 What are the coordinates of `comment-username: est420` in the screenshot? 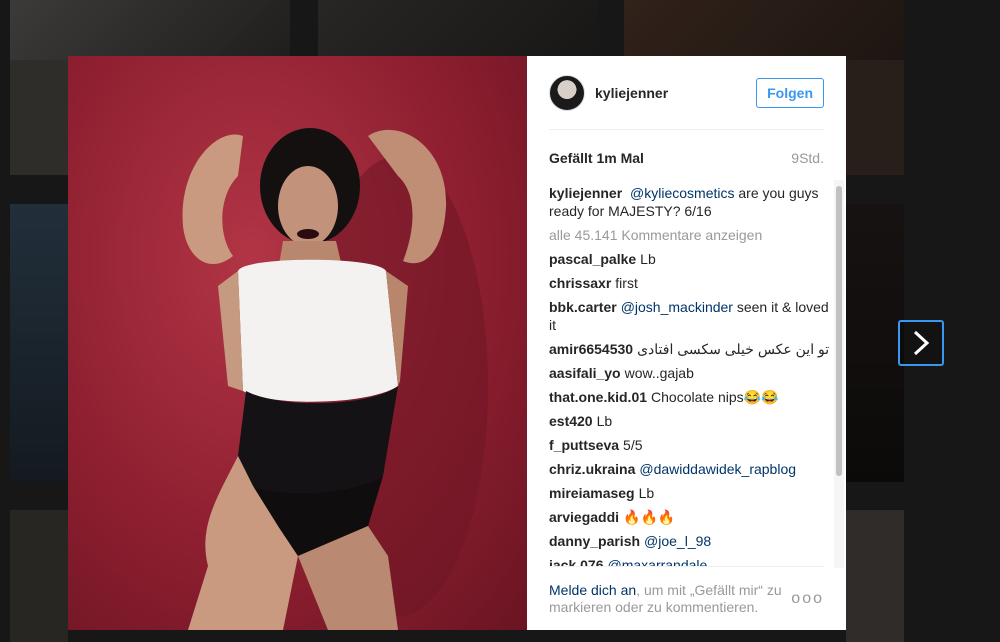 It's located at (571, 421).